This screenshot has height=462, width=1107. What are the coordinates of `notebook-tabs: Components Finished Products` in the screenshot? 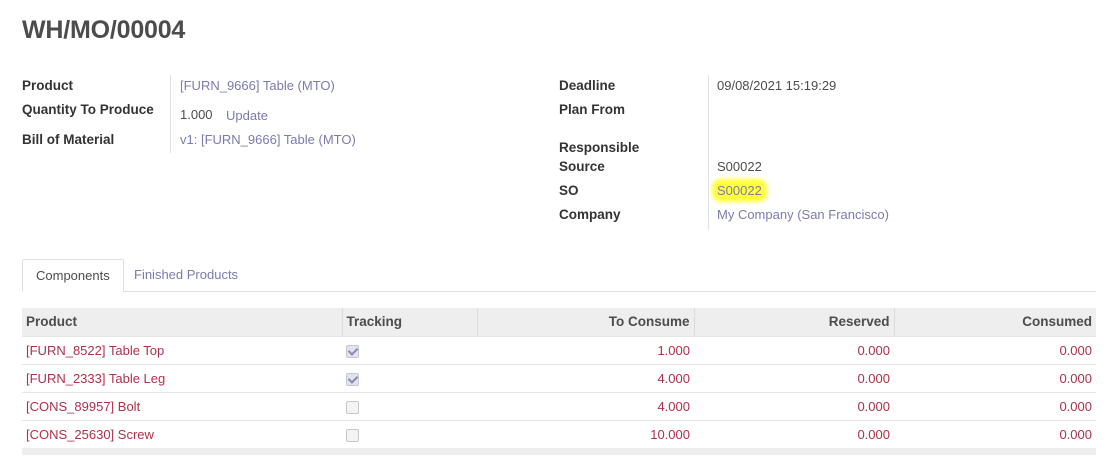 It's located at (559, 275).